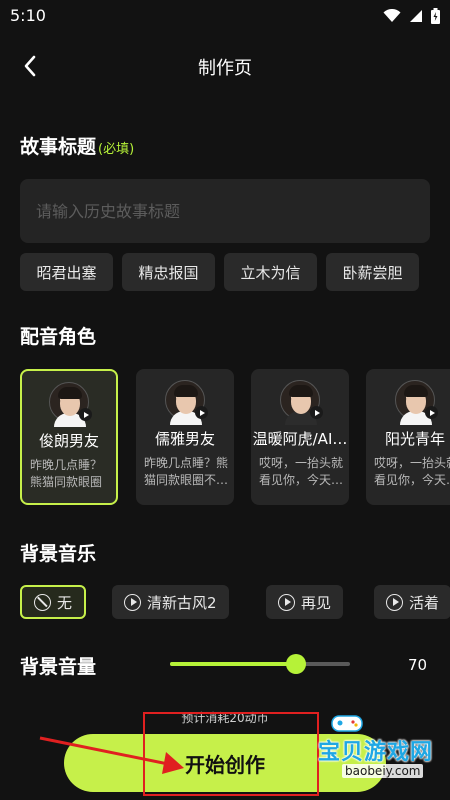 The height and width of the screenshot is (800, 450). Describe the element at coordinates (116, 149) in the screenshot. I see `required-tag: (必填)` at that location.